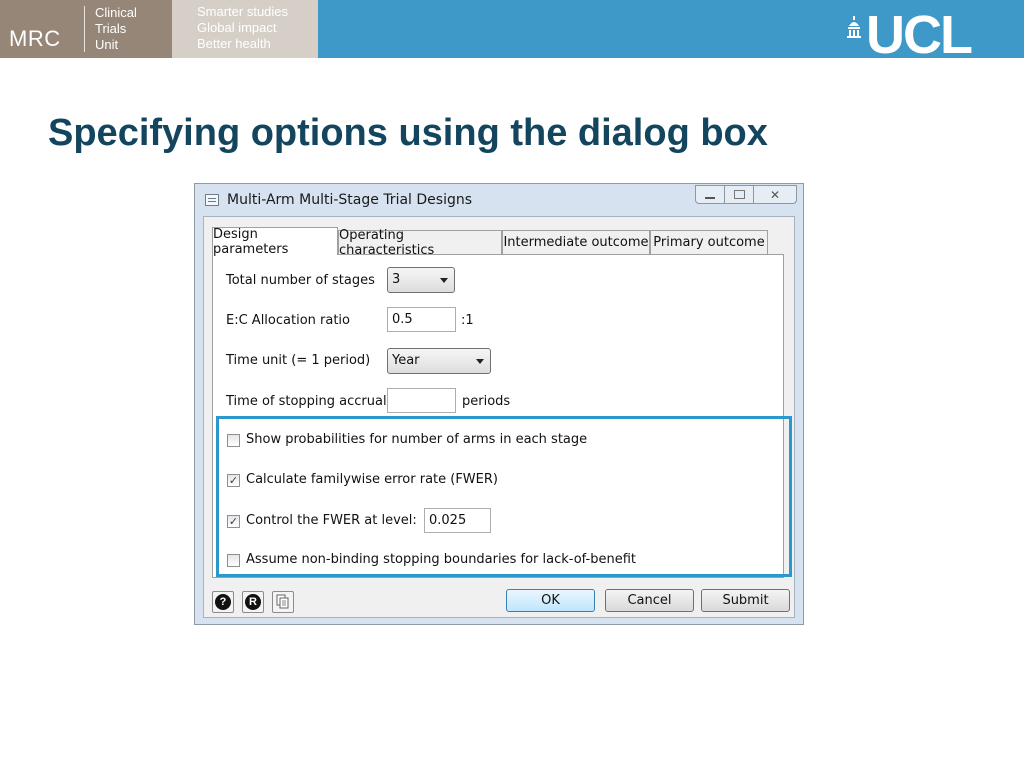 Image resolution: width=1024 pixels, height=768 pixels. What do you see at coordinates (439, 361) in the screenshot?
I see `time-unit-dropdown: Year` at bounding box center [439, 361].